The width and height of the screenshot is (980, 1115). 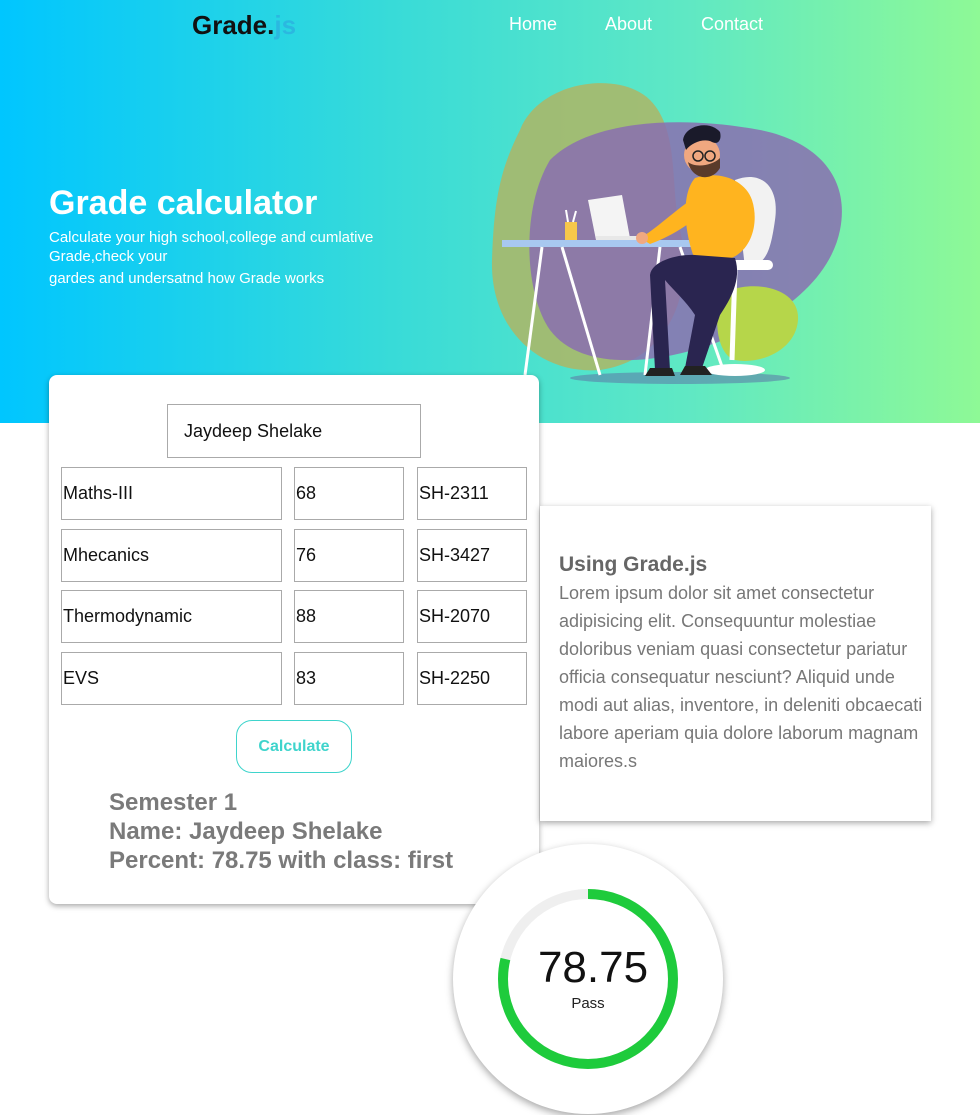 What do you see at coordinates (666, 233) in the screenshot?
I see `hero-illustration` at bounding box center [666, 233].